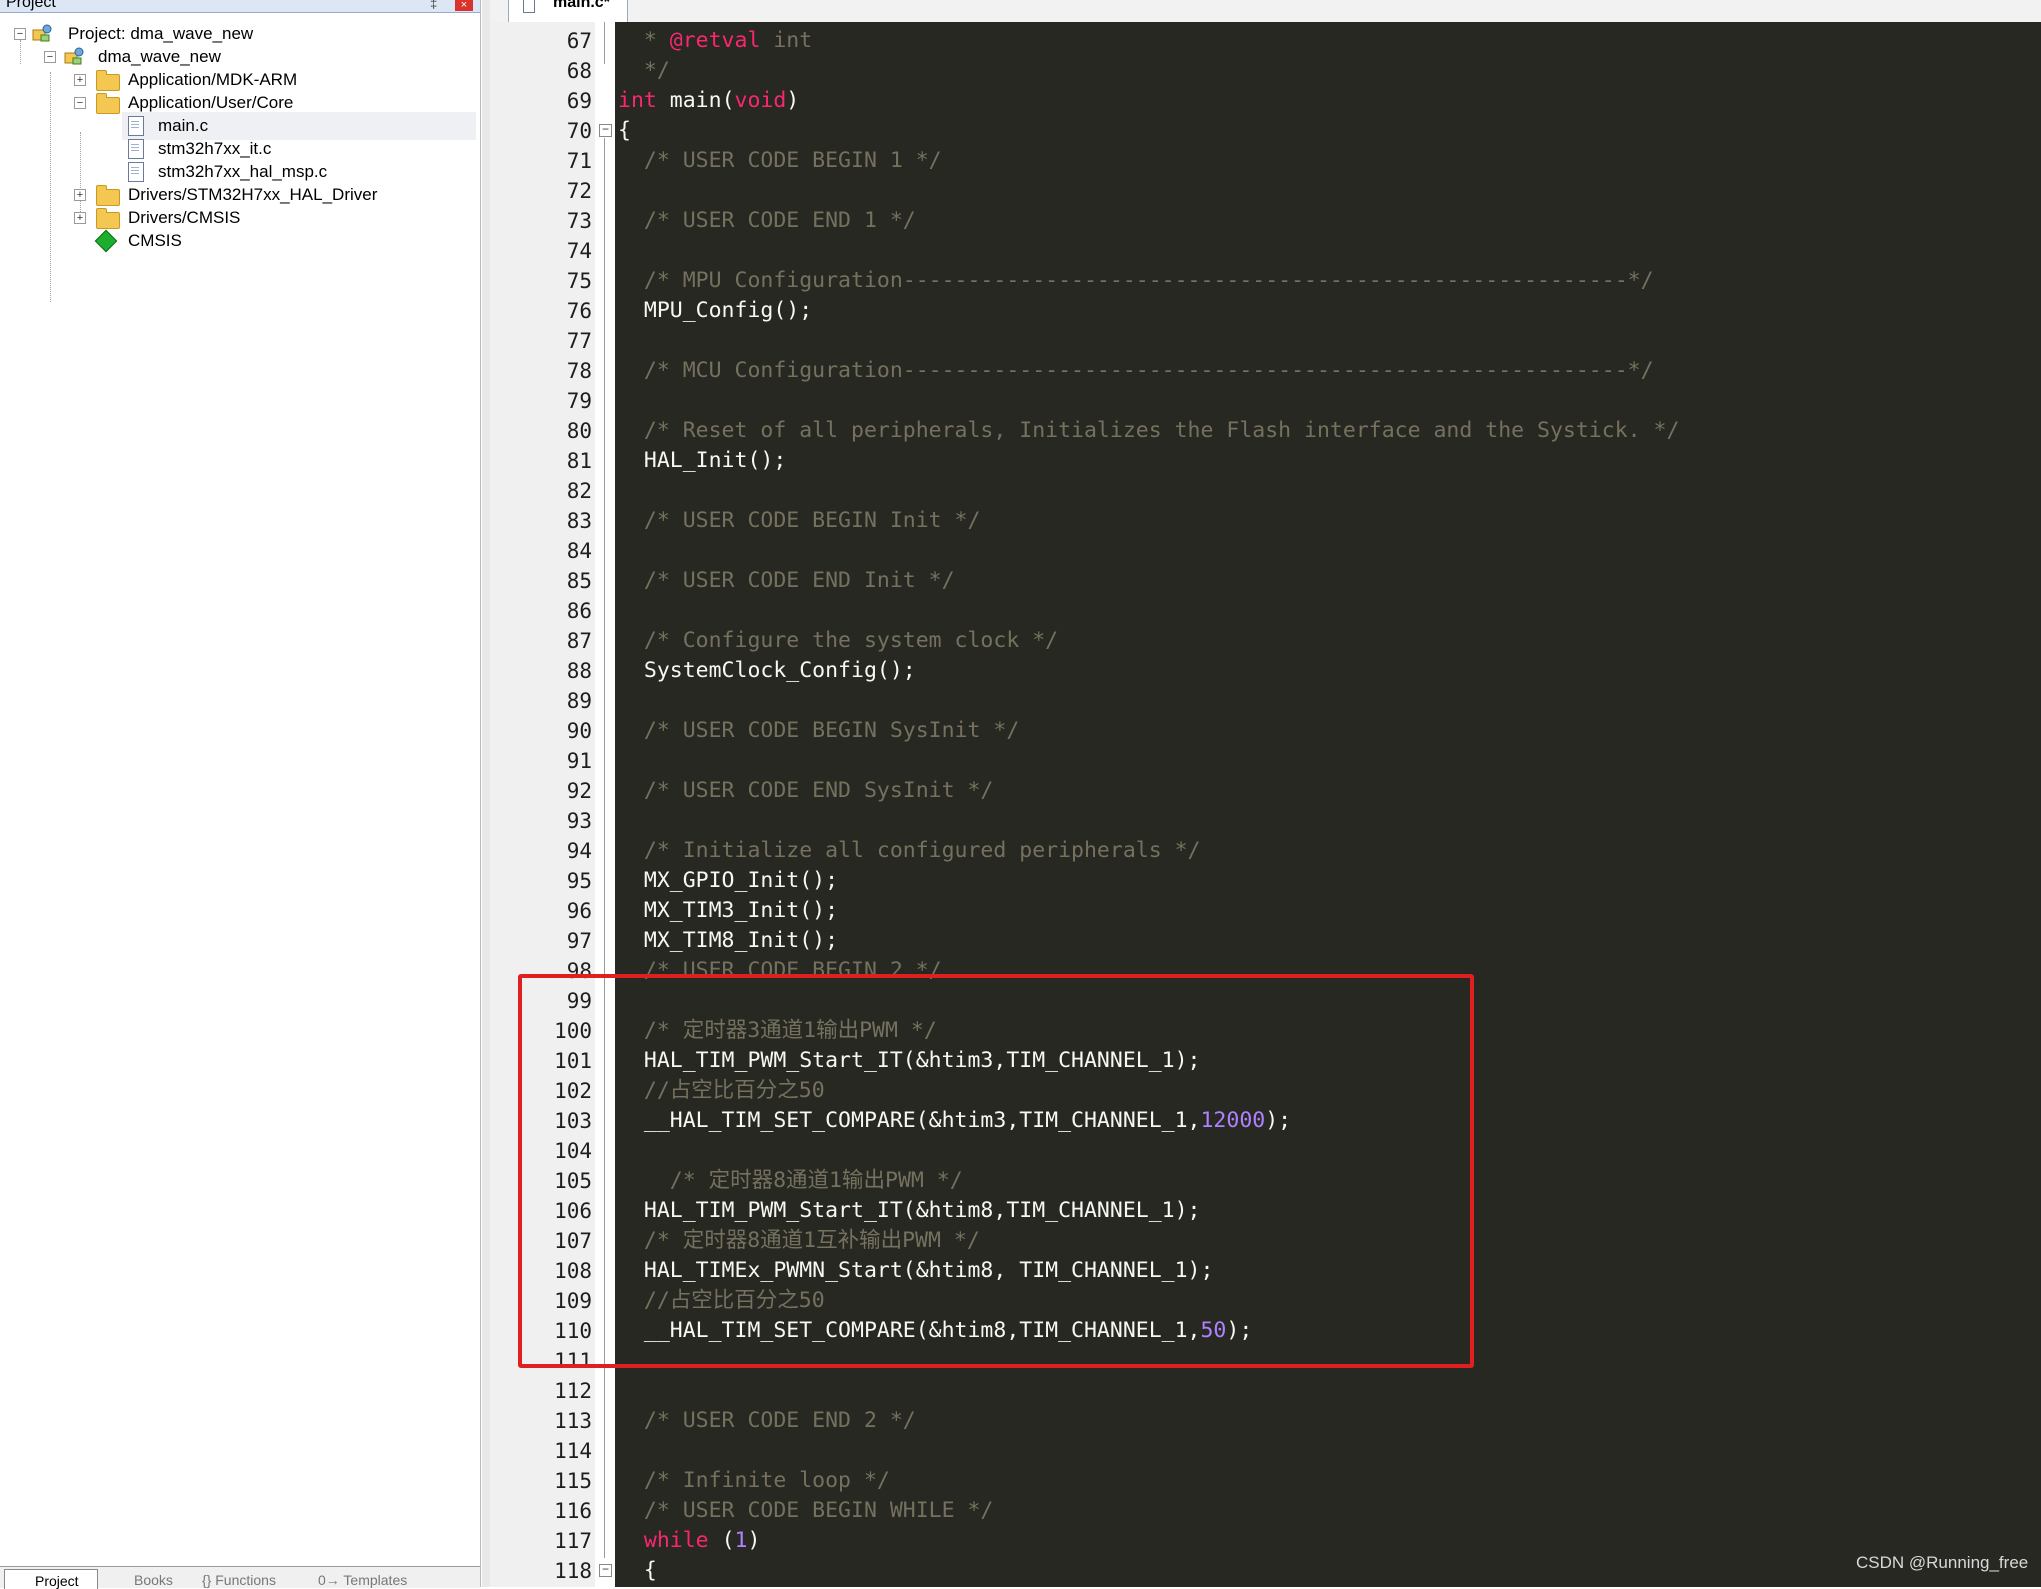 This screenshot has height=1589, width=2041. I want to click on line-number: 89, so click(579, 701).